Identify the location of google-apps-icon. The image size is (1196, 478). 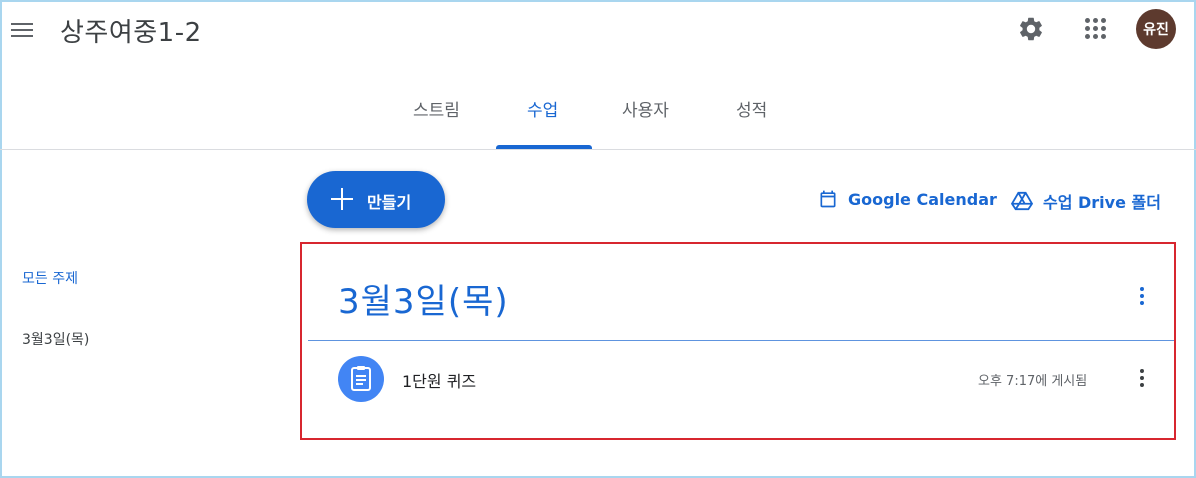
(1096, 29).